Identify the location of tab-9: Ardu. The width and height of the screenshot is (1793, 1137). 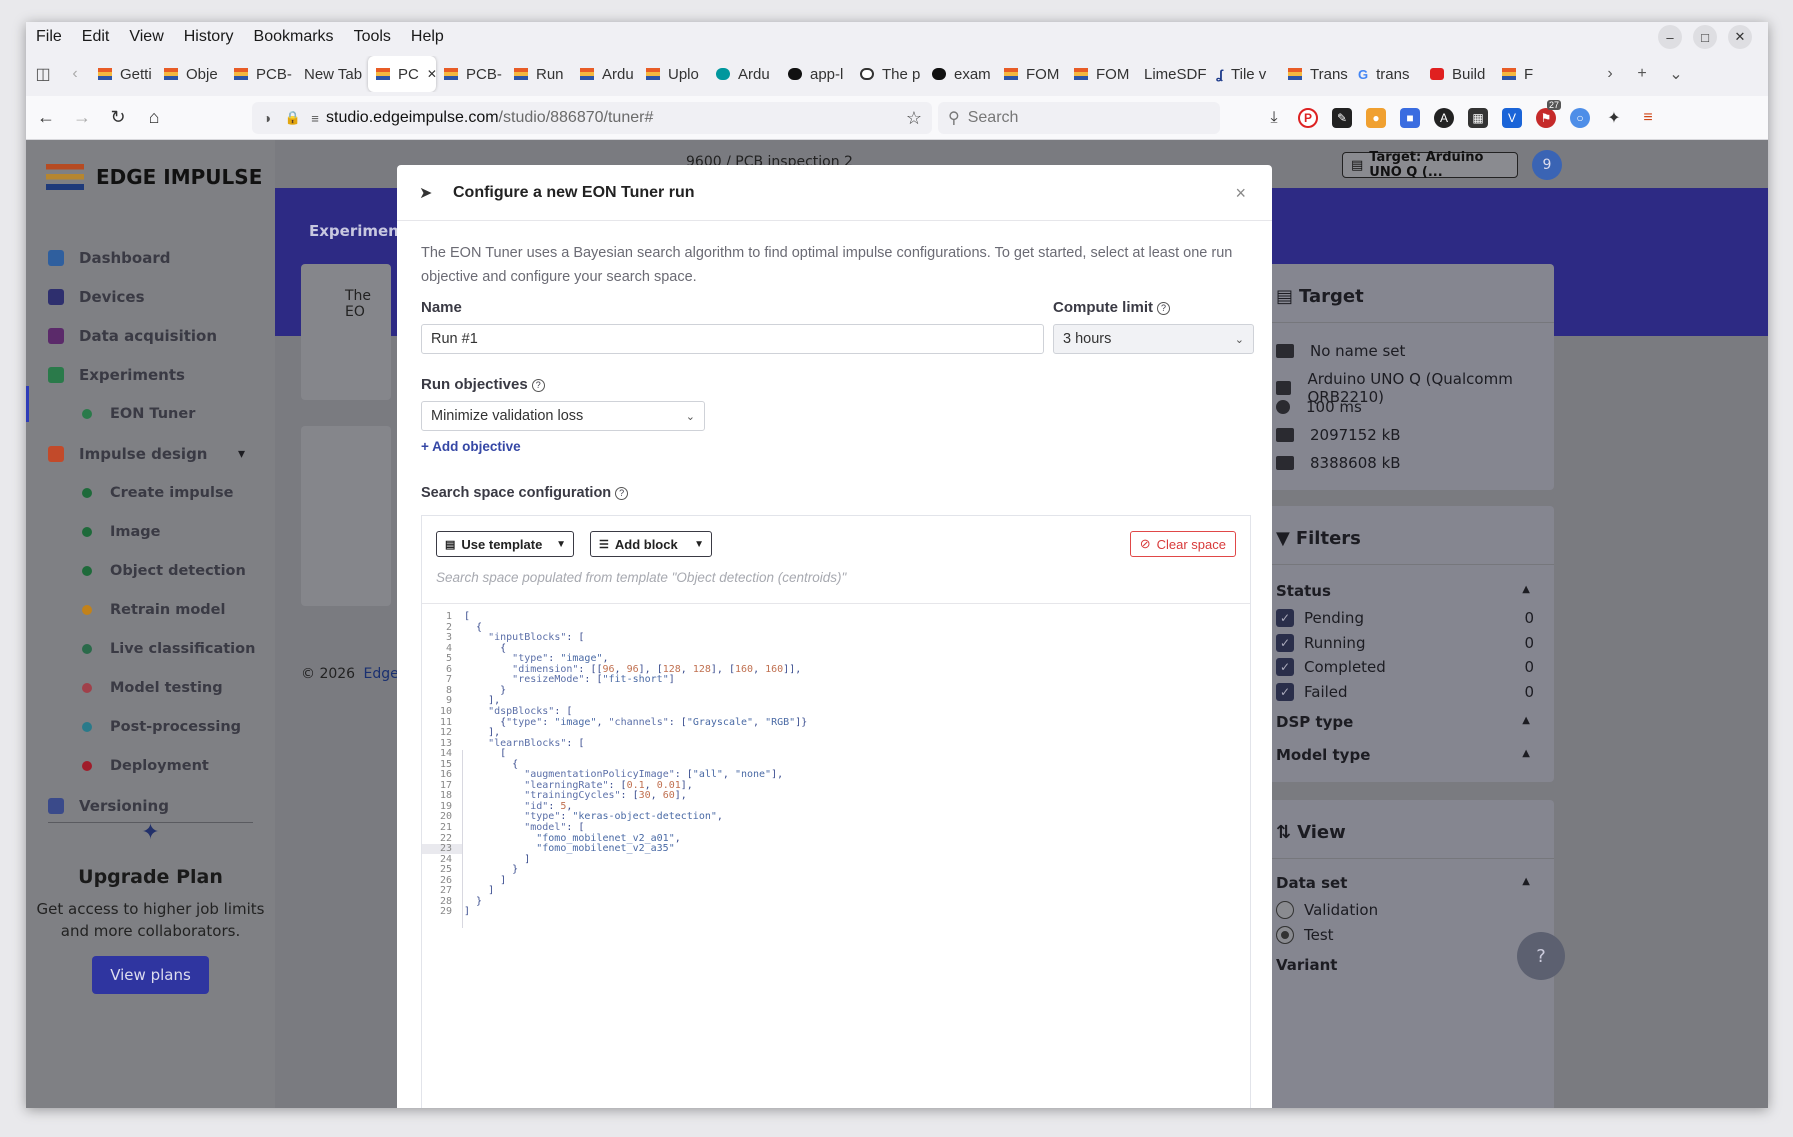
(744, 74).